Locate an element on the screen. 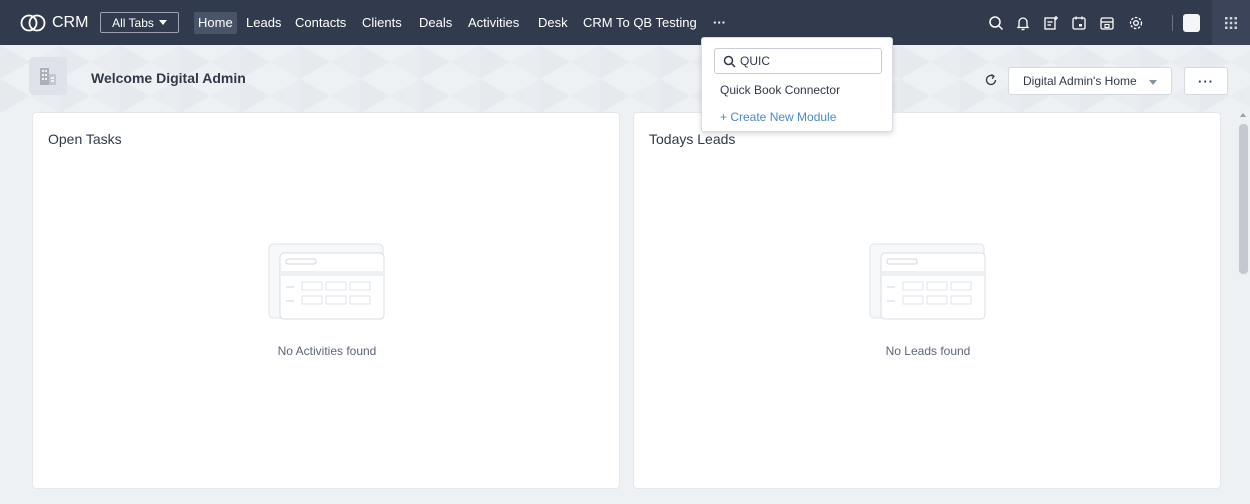  calendar-icon is located at coordinates (1079, 23).